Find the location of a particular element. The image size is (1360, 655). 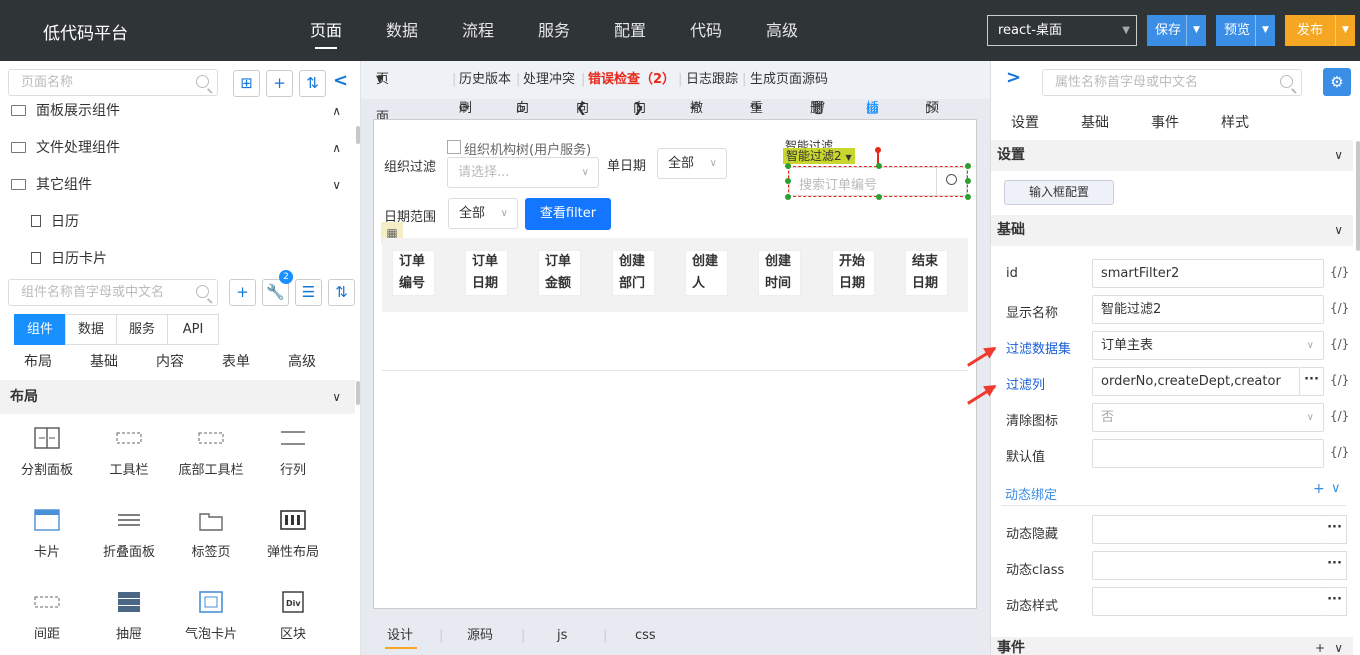

nav-code: 代码 is located at coordinates (706, 30).